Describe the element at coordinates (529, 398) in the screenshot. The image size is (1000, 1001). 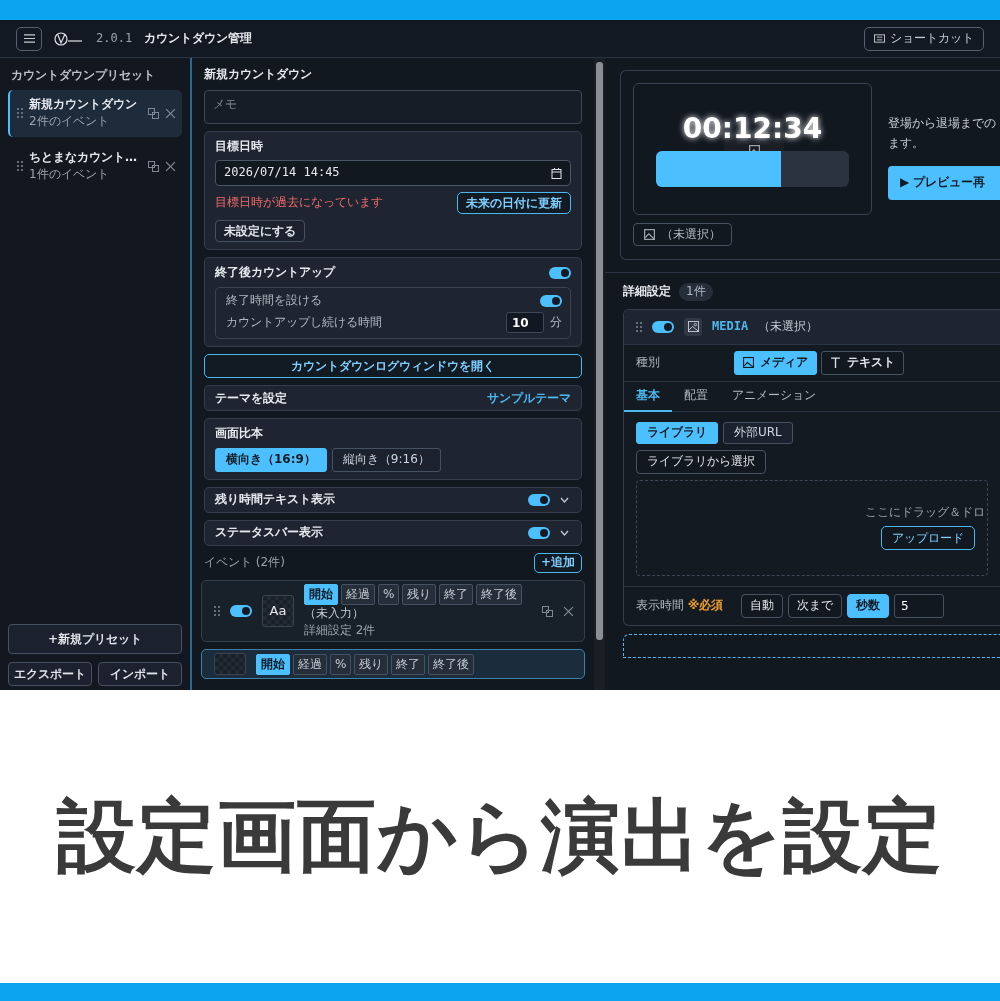
I see `theme-link: サンプルテーマ` at that location.